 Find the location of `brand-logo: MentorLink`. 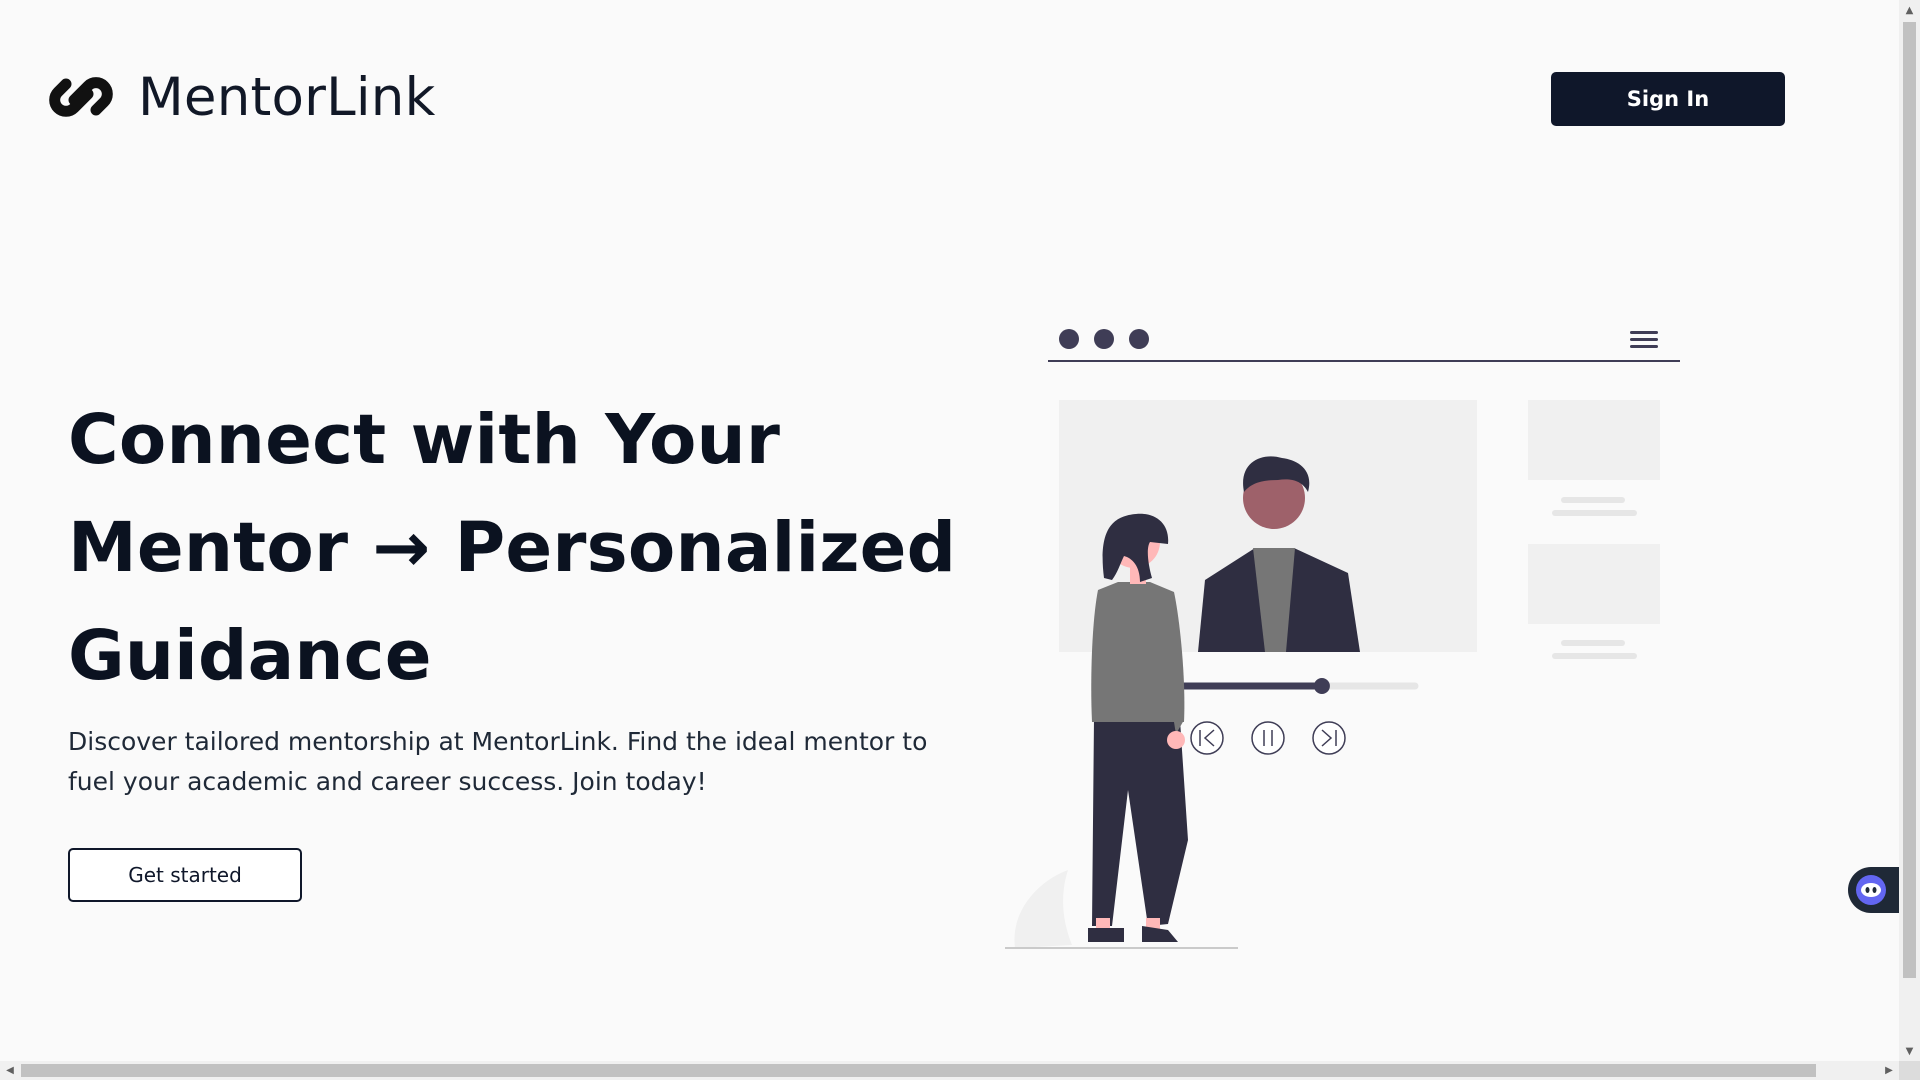

brand-logo: MentorLink is located at coordinates (239, 97).